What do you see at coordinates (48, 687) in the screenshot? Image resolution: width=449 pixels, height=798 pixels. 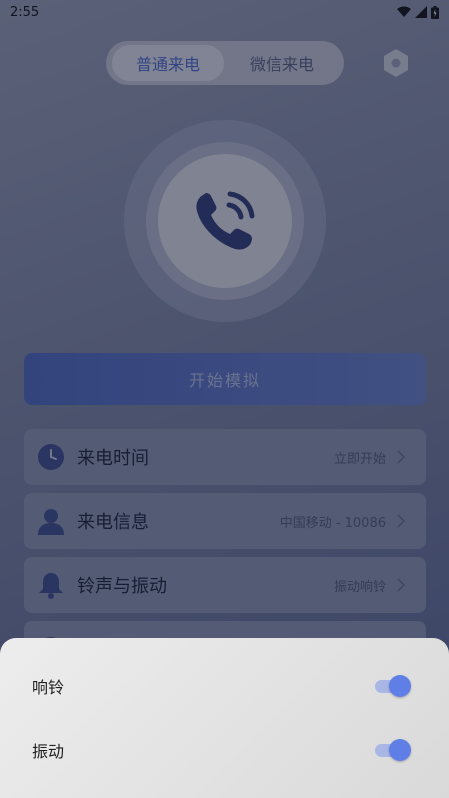 I see `ring-label: 响铃` at bounding box center [48, 687].